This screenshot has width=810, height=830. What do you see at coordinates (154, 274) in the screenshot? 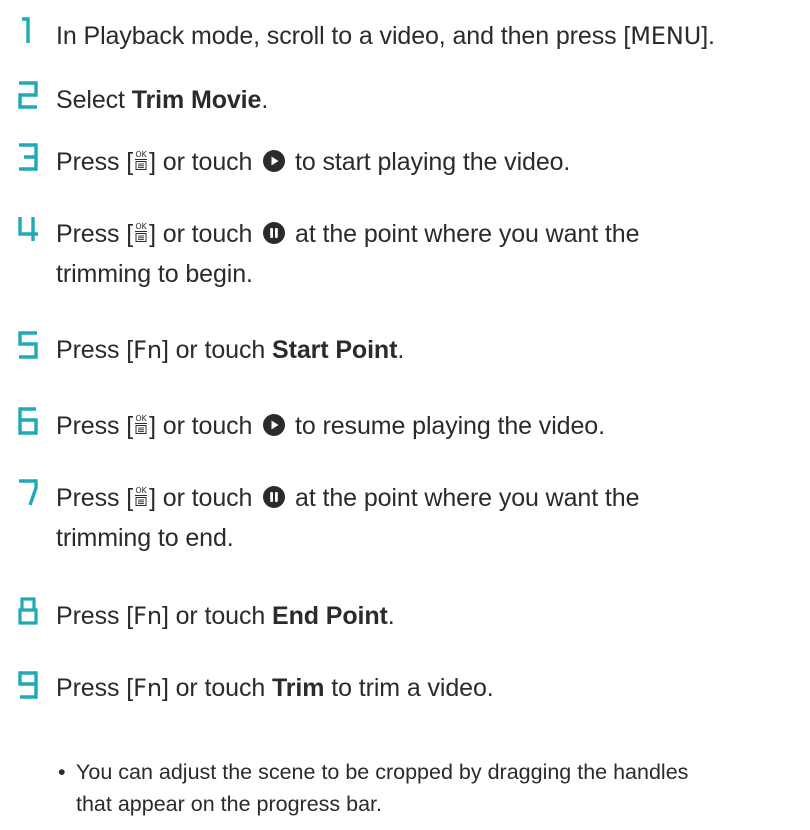
I see `step-text-part: trimming to begin.` at bounding box center [154, 274].